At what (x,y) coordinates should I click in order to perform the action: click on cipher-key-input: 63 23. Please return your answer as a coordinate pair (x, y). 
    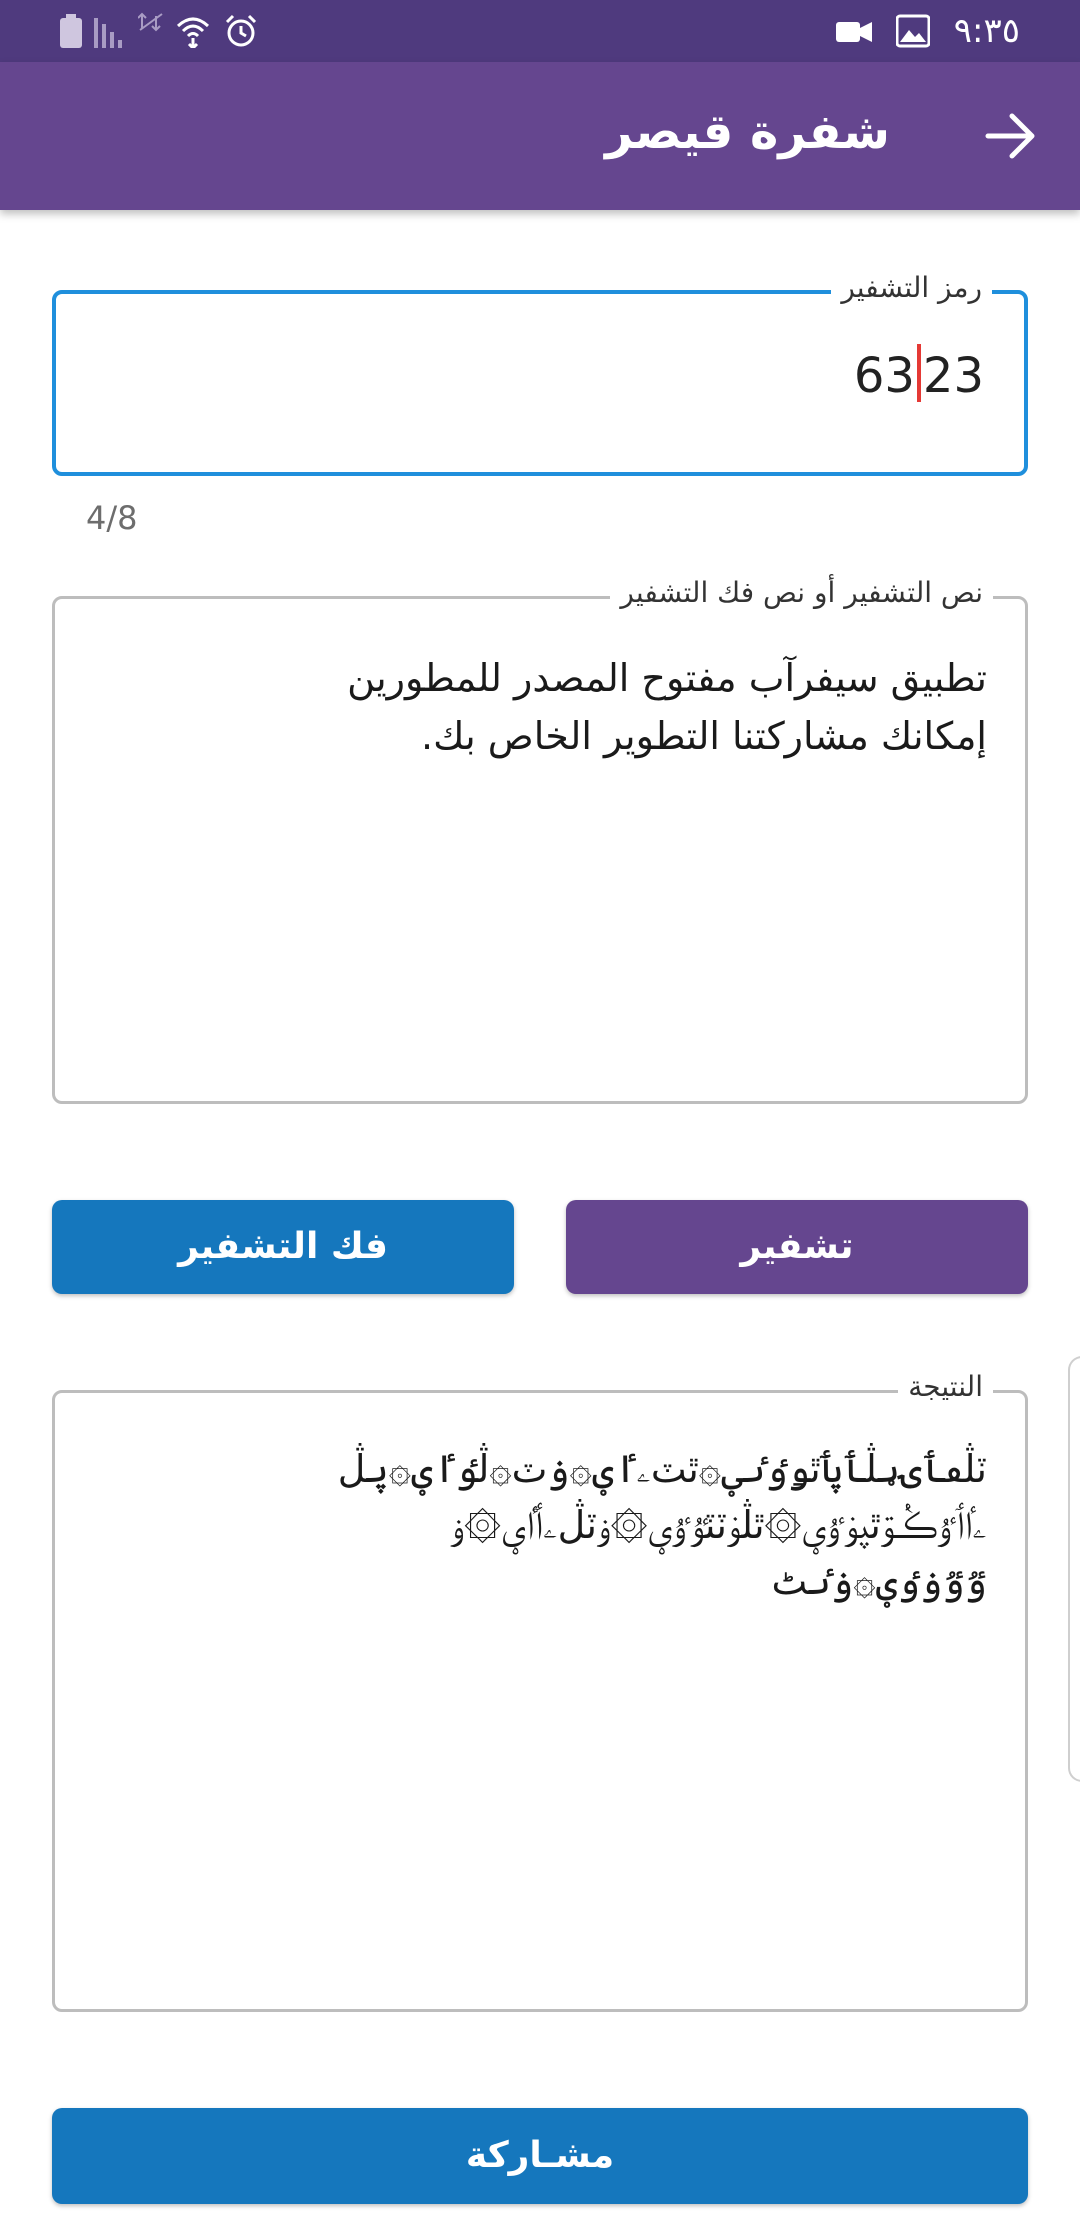
    Looking at the image, I should click on (919, 375).